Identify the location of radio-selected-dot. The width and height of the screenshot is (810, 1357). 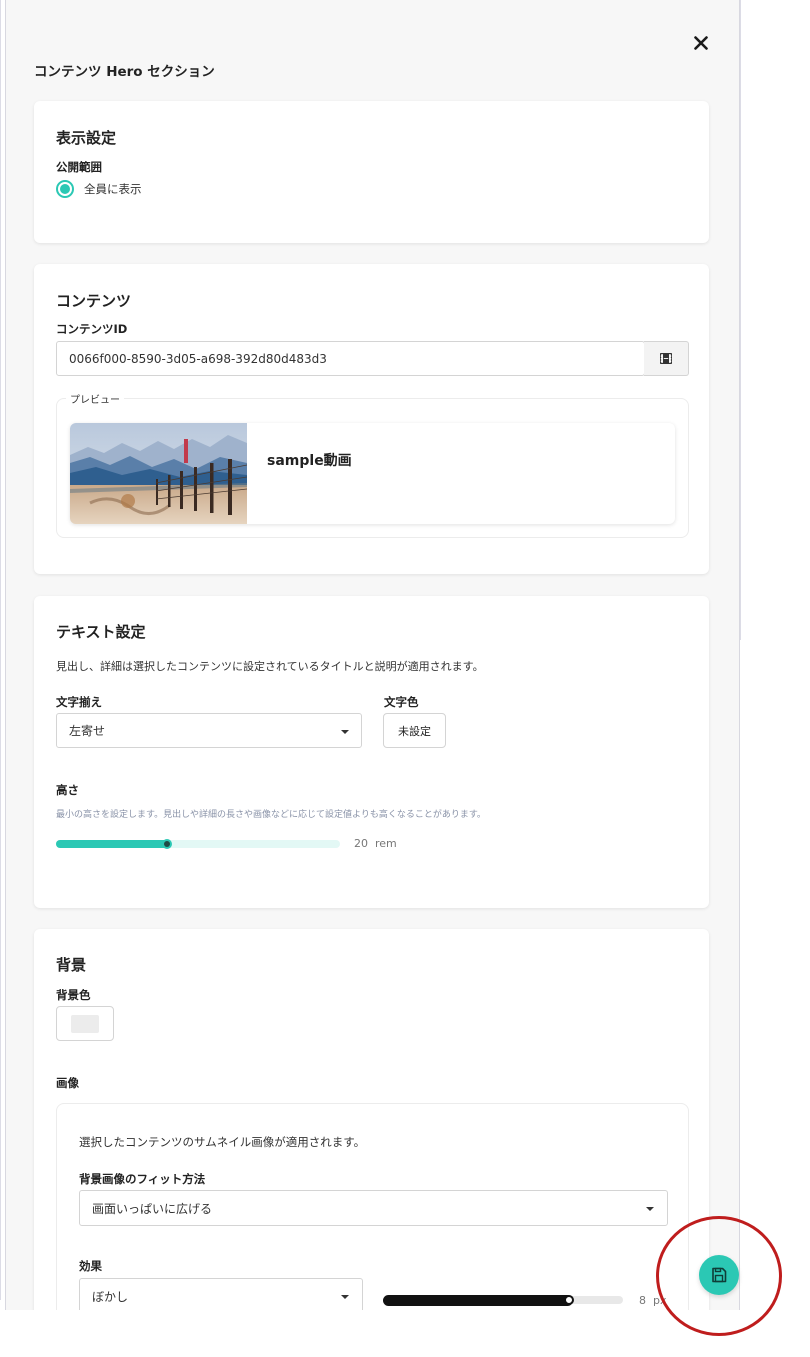
(65, 189).